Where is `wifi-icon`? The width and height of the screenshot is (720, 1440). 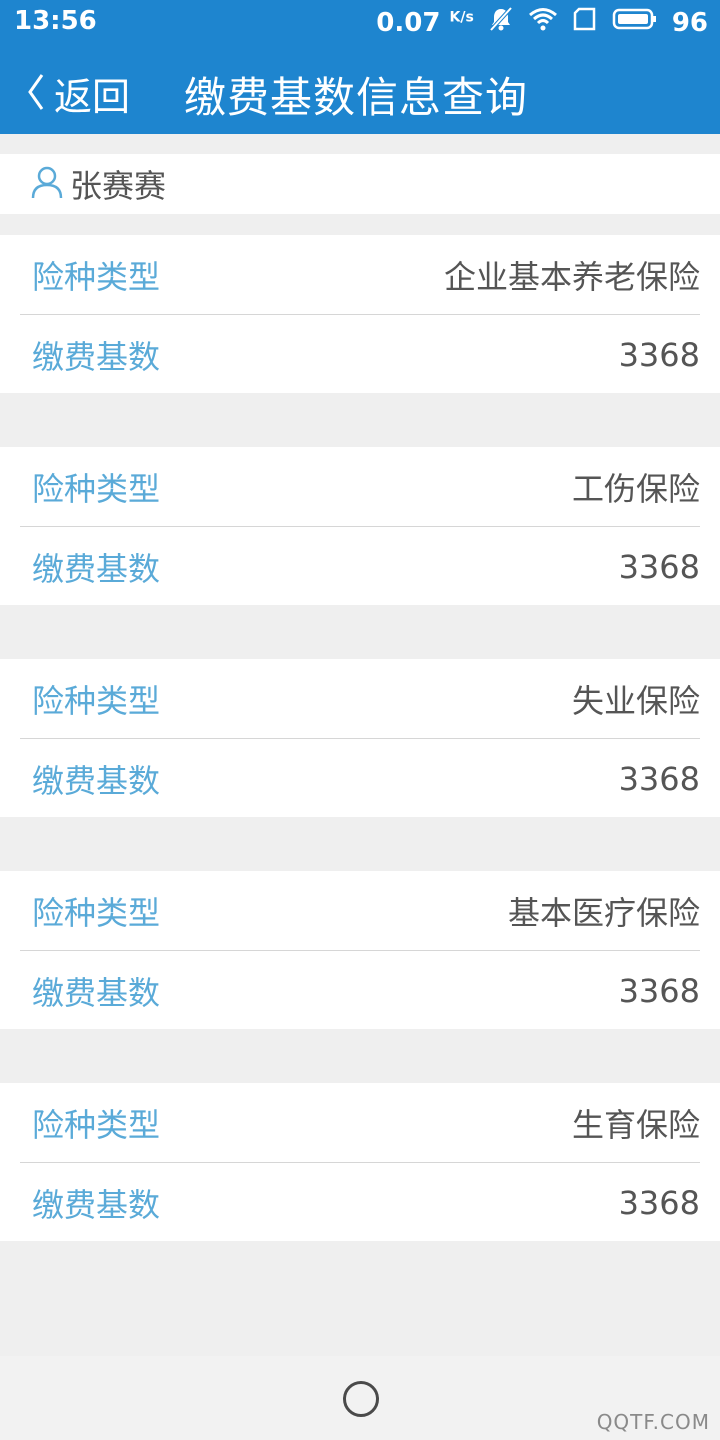 wifi-icon is located at coordinates (543, 22).